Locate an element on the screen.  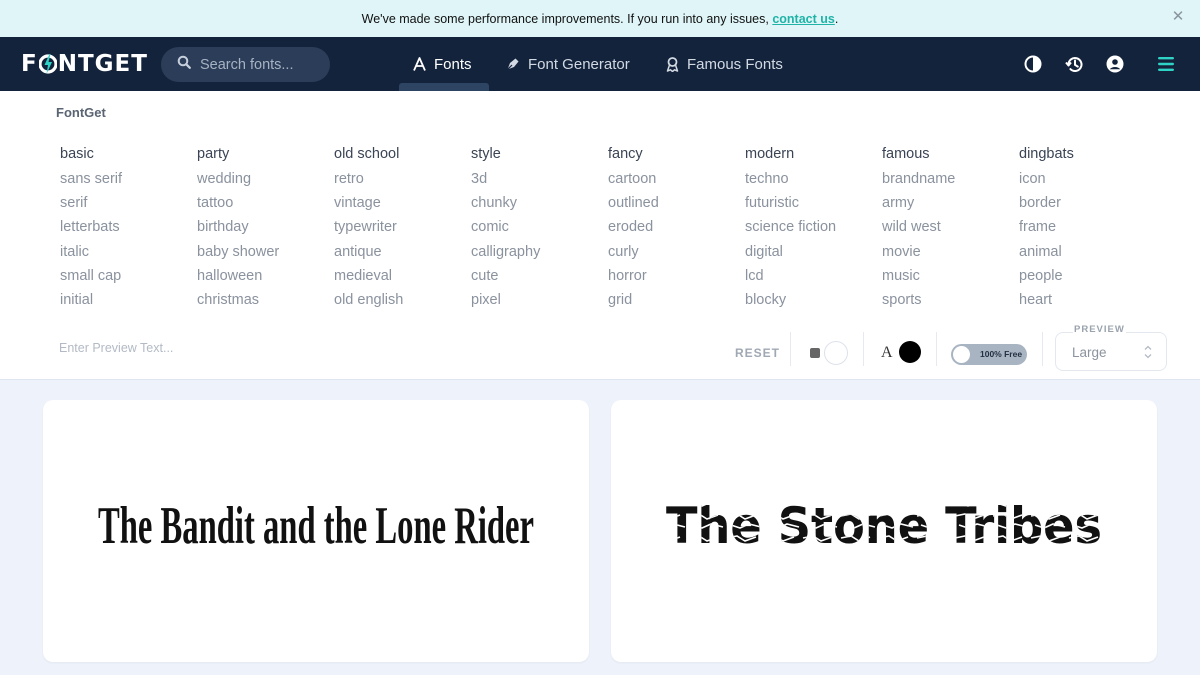
top-navbar: F NTGET Fonts Font Generator Famous Fo is located at coordinates (600, 64).